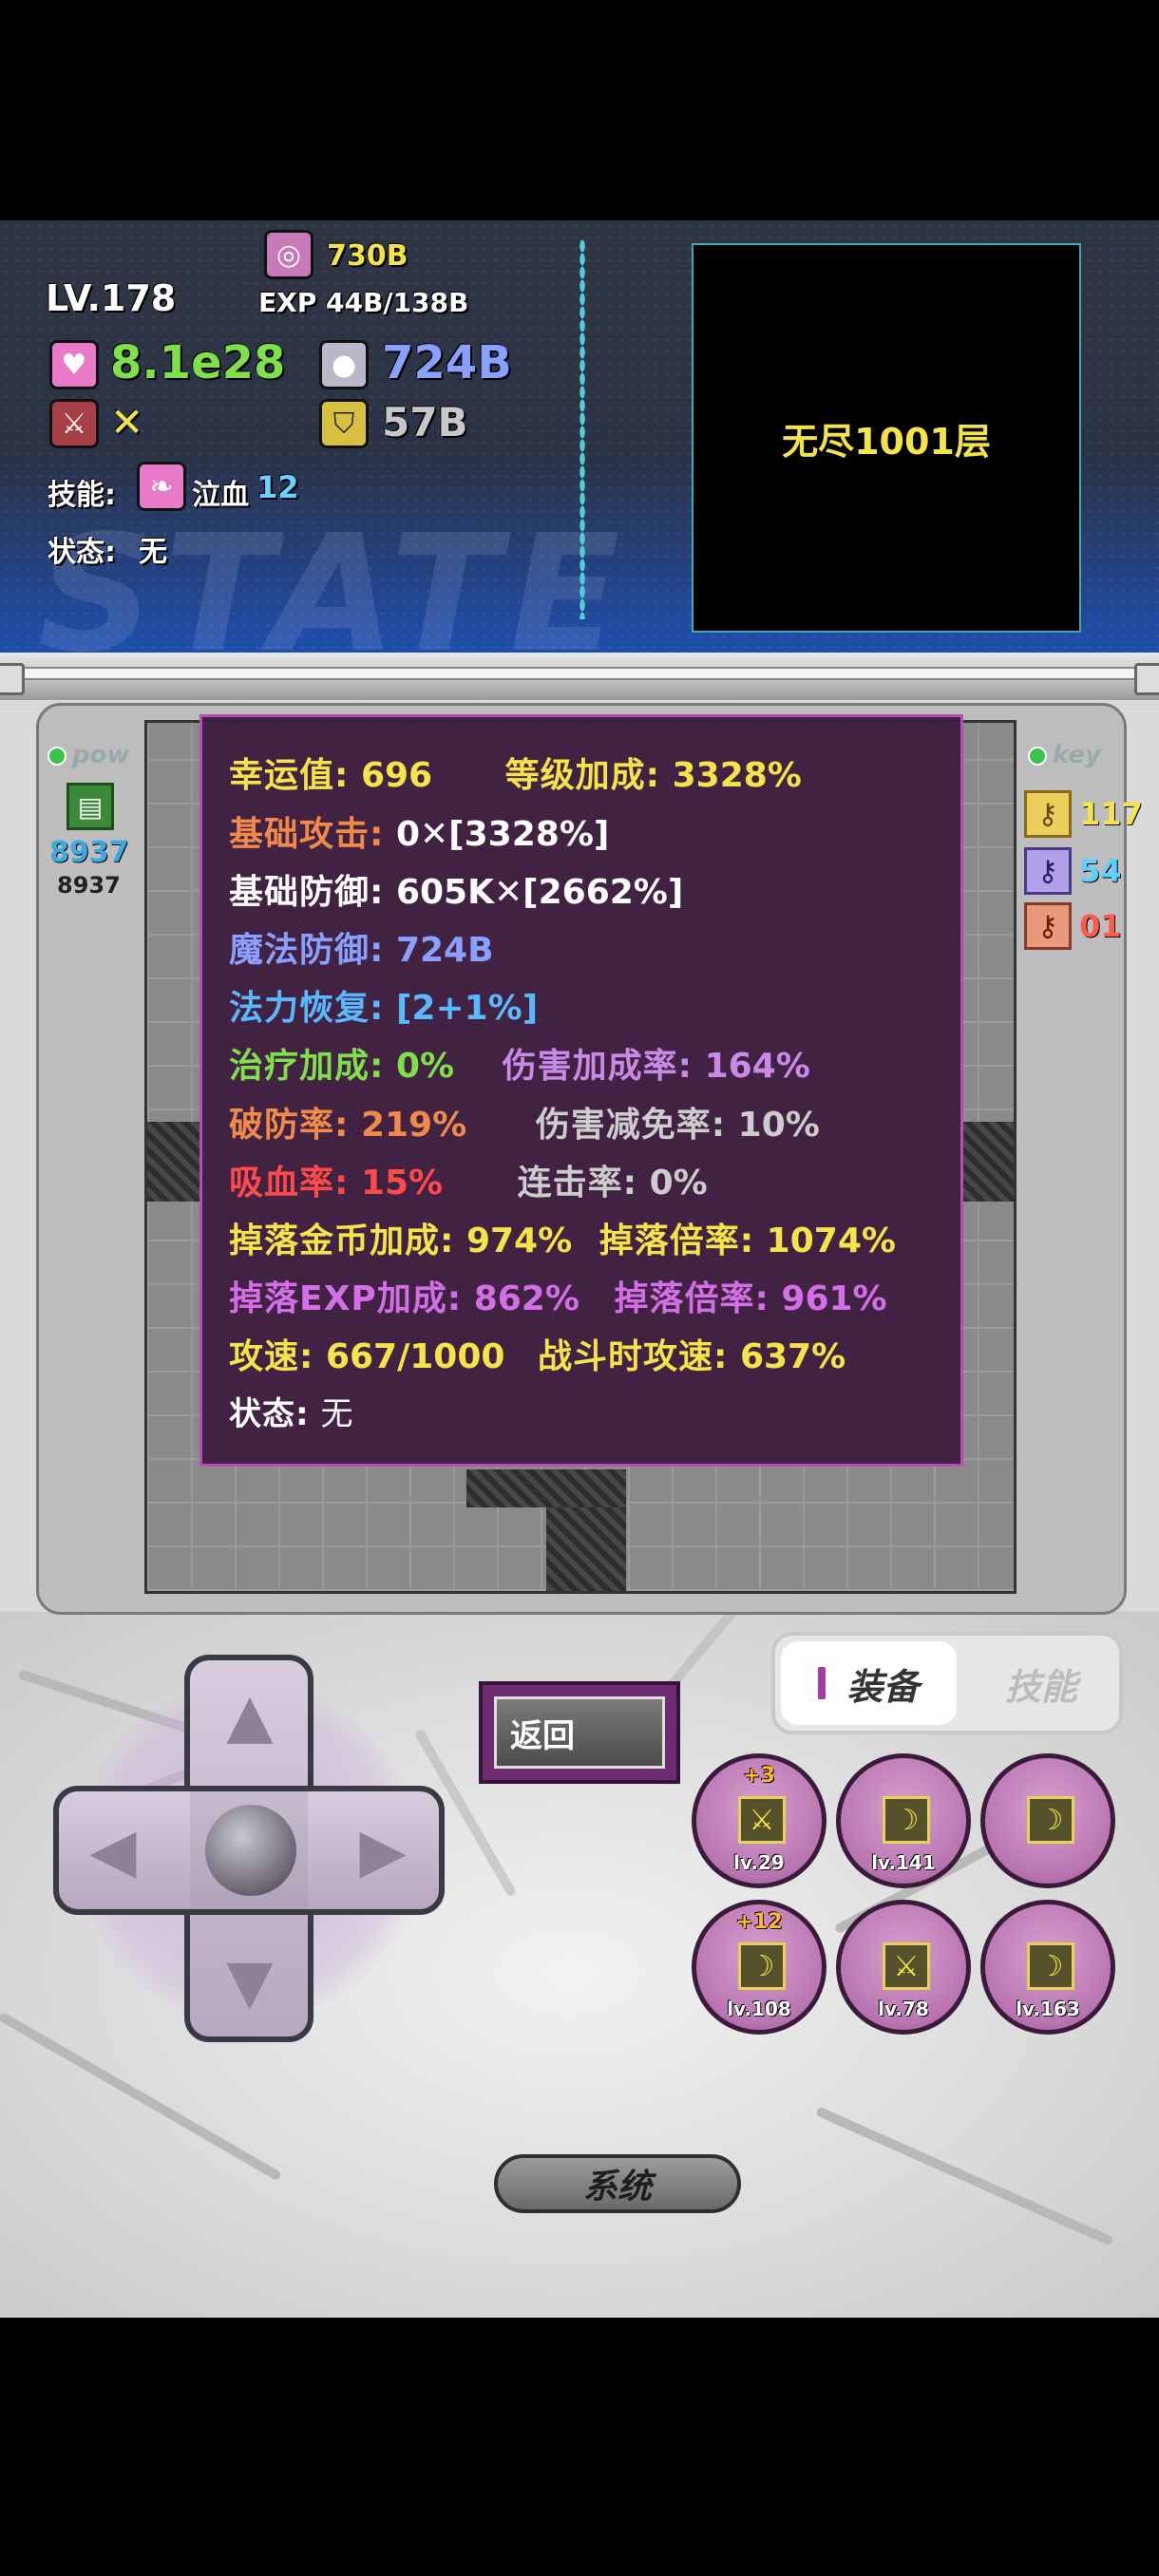  Describe the element at coordinates (367, 256) in the screenshot. I see `gold-value: 730B` at that location.